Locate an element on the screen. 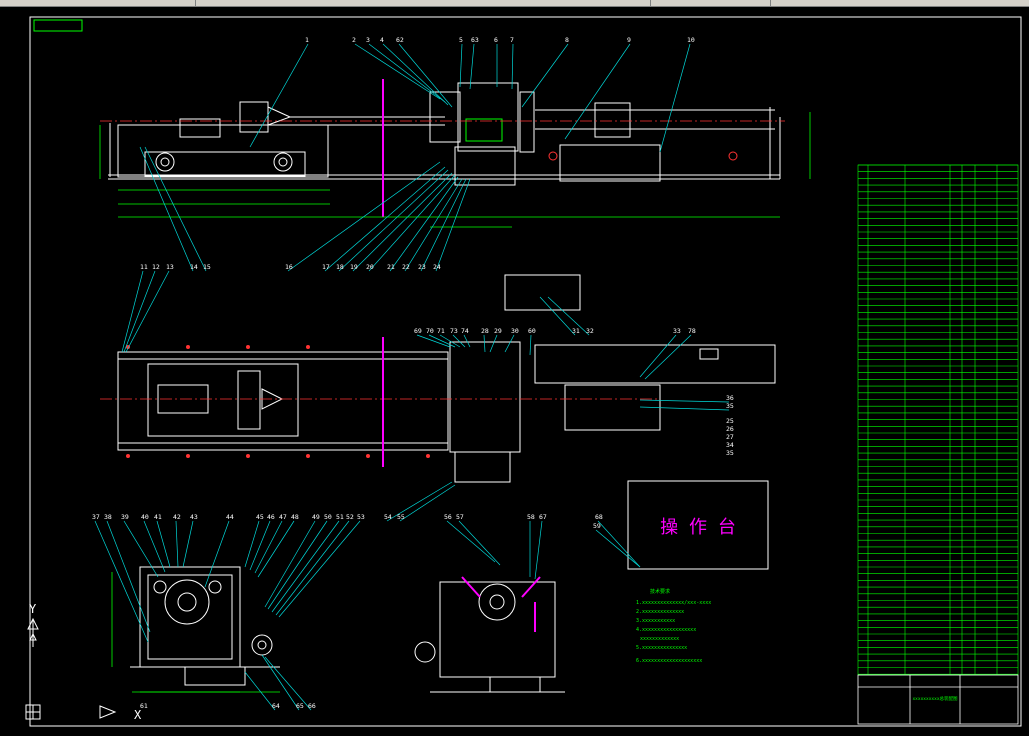  callout-label: 51 is located at coordinates (340, 517).